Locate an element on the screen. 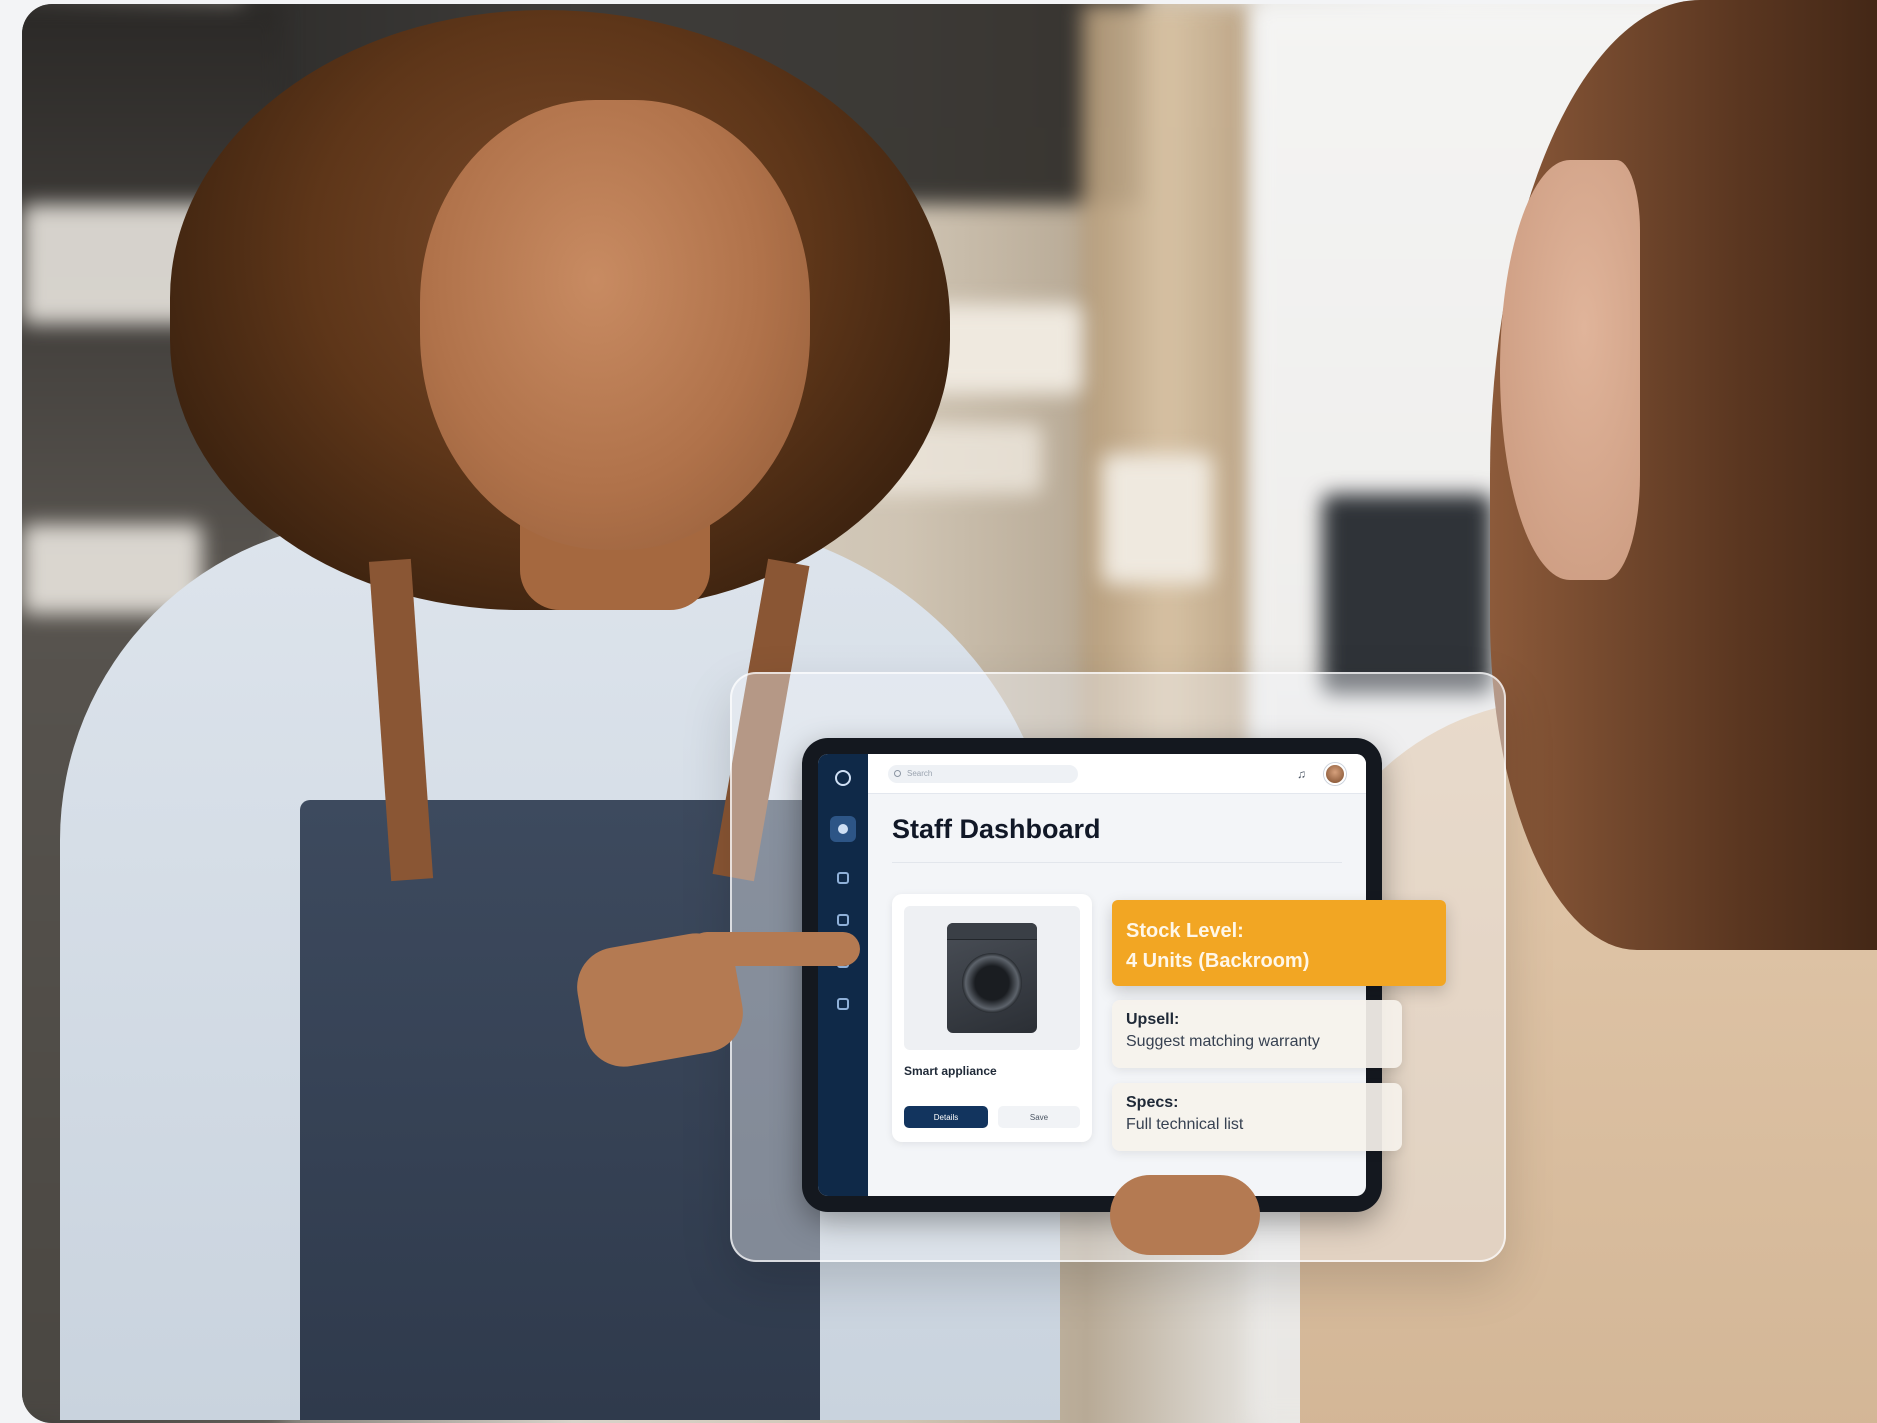 The height and width of the screenshot is (1423, 1877). stock-line-2: 4 Units (Backroom) is located at coordinates (1218, 961).